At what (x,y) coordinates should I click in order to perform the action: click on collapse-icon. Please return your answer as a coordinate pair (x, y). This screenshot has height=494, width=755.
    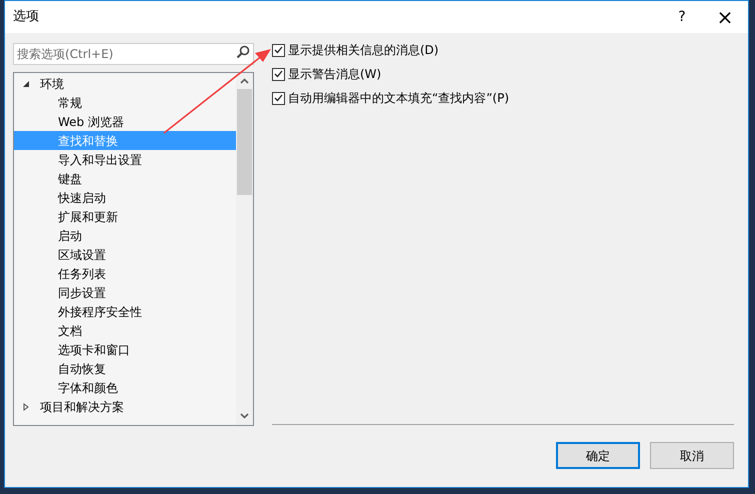
    Looking at the image, I should click on (26, 84).